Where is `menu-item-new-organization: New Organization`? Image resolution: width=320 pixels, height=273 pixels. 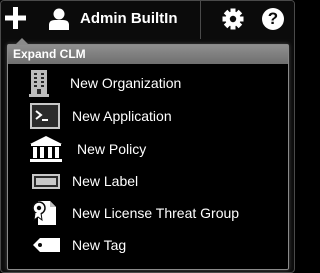 menu-item-new-organization: New Organization is located at coordinates (148, 84).